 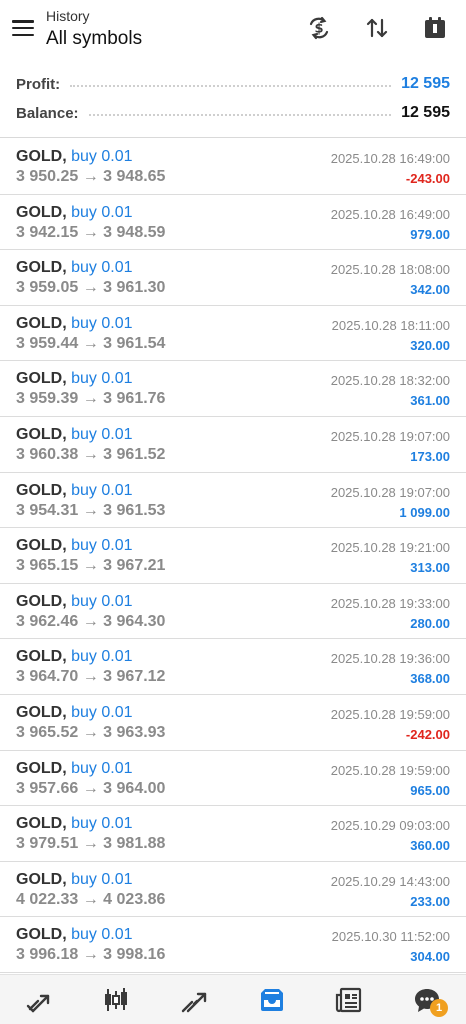 I want to click on trade-prices: 3 964.70 → 3 967.12, so click(x=91, y=677).